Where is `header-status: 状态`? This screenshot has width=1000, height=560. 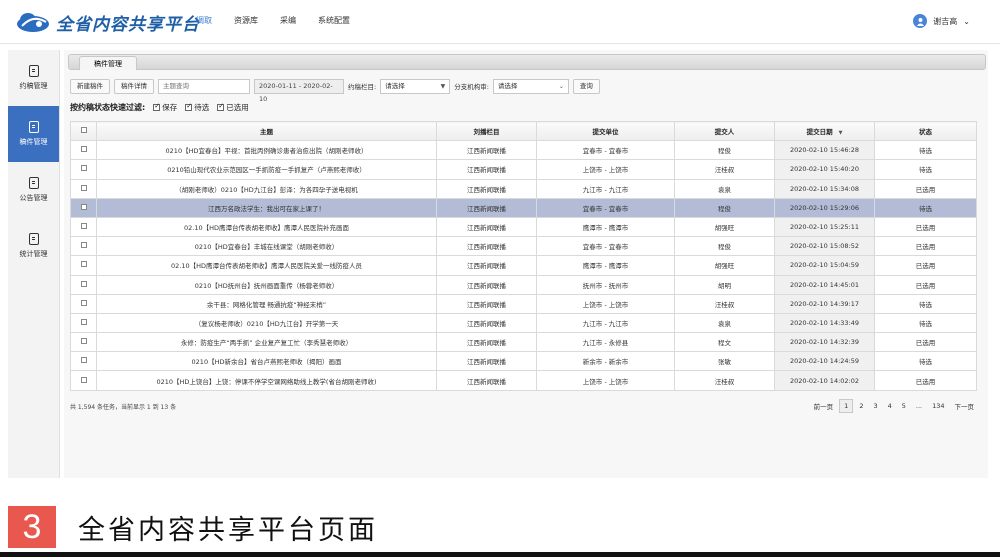 header-status: 状态 is located at coordinates (925, 131).